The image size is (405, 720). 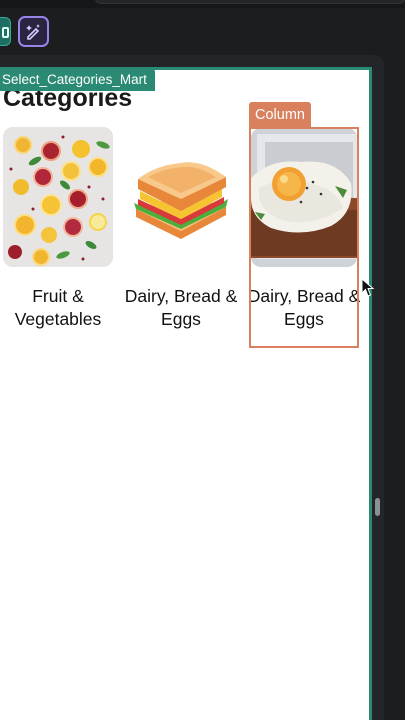 I want to click on top-bar, so click(x=202, y=4).